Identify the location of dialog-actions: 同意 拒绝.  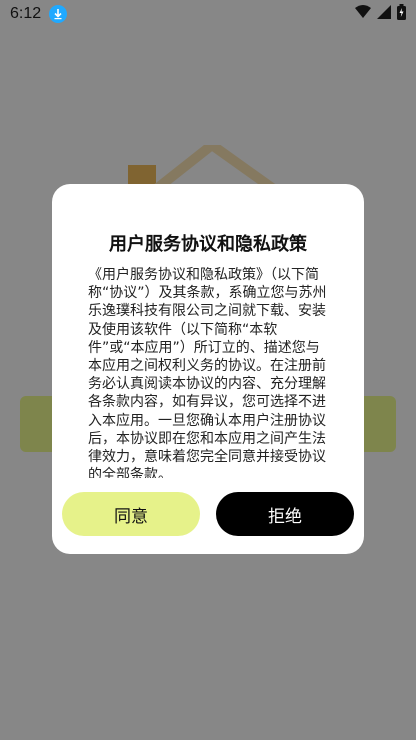
(208, 515).